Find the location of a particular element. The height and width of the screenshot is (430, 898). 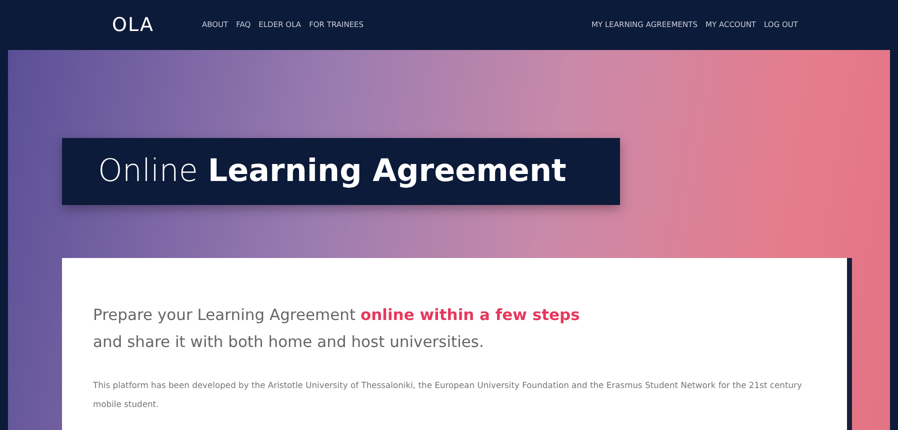

intro-text: Prepare your Learning Agreement online within a few steps and share it with both home and host universities. is located at coordinates (337, 329).